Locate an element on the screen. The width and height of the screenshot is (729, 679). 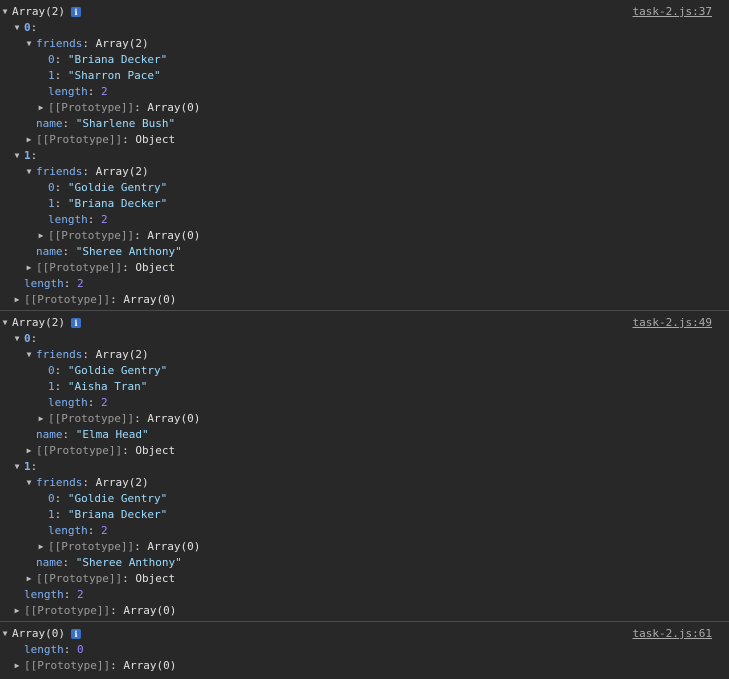
property-value: "Sheree Anthony" is located at coordinates (128, 251).